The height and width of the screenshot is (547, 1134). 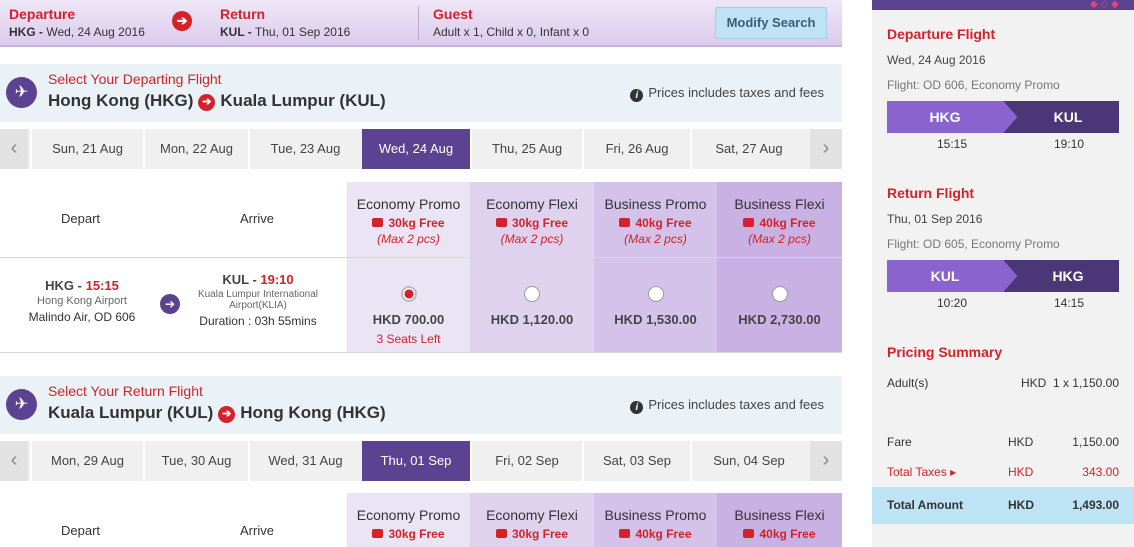 What do you see at coordinates (86, 461) in the screenshot?
I see `date-tab: Mon, 29 Aug` at bounding box center [86, 461].